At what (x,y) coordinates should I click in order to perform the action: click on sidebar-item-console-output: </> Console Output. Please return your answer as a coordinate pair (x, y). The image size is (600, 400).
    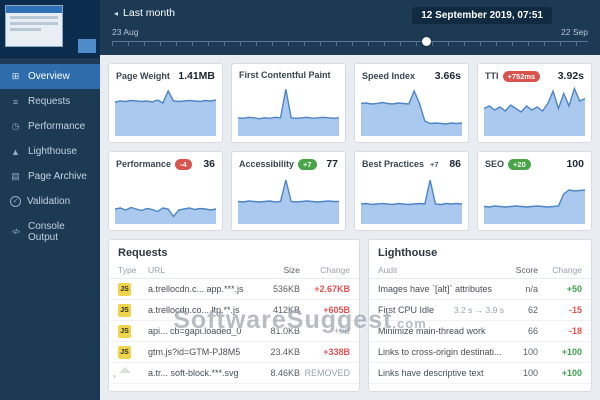
    Looking at the image, I should click on (50, 232).